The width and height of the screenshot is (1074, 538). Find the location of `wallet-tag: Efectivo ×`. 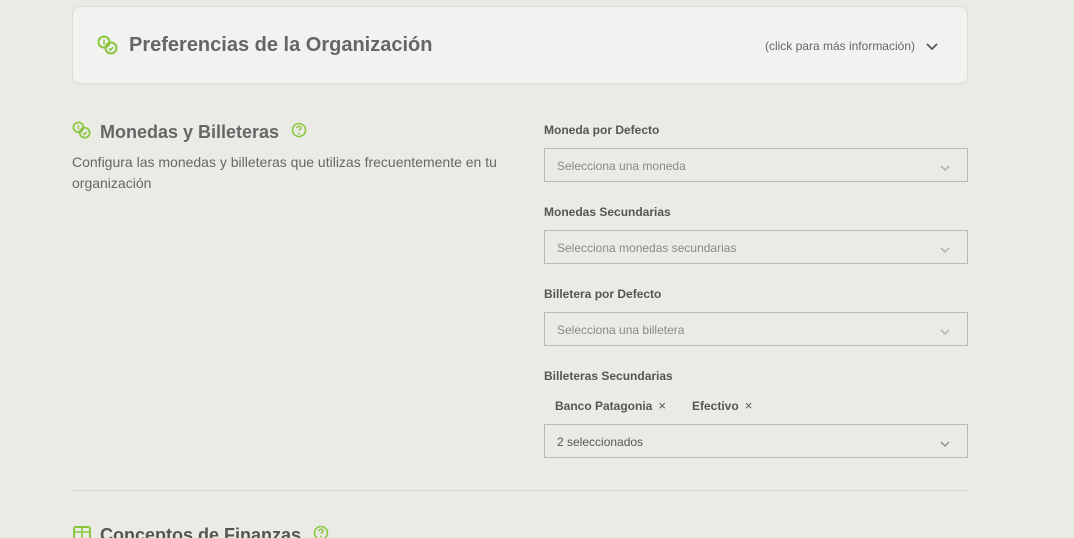

wallet-tag: Efectivo × is located at coordinates (722, 405).